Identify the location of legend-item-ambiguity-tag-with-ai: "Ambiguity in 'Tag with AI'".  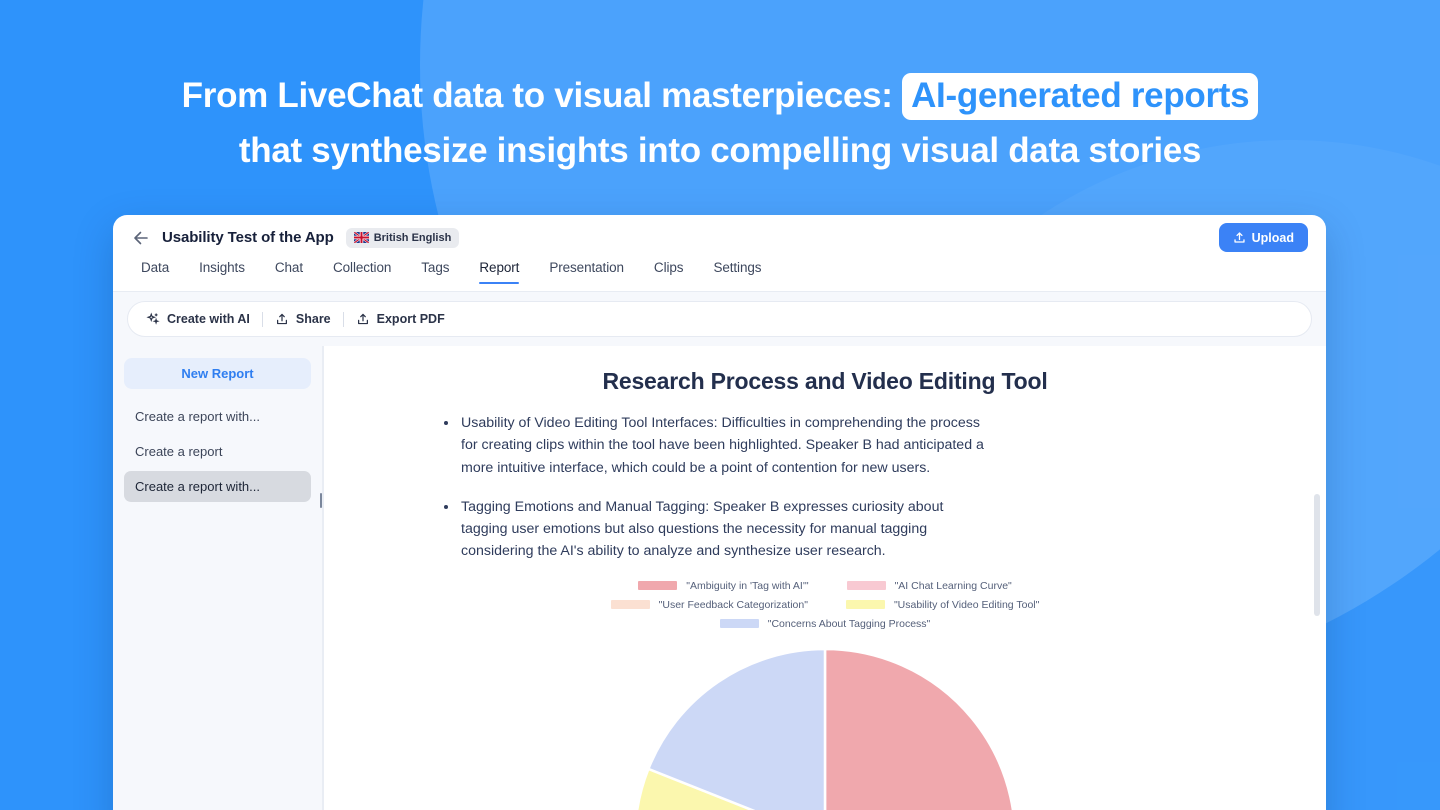
(723, 585).